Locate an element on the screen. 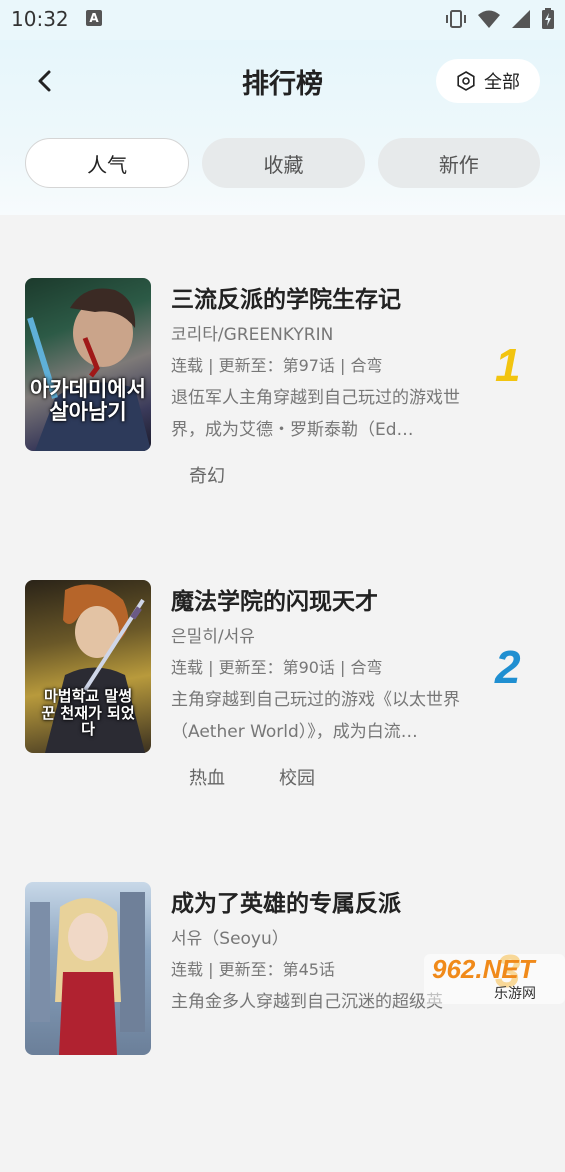 The width and height of the screenshot is (565, 1172). item-status: 连载 | 更新至：第97话 | 合弯 is located at coordinates (277, 365).